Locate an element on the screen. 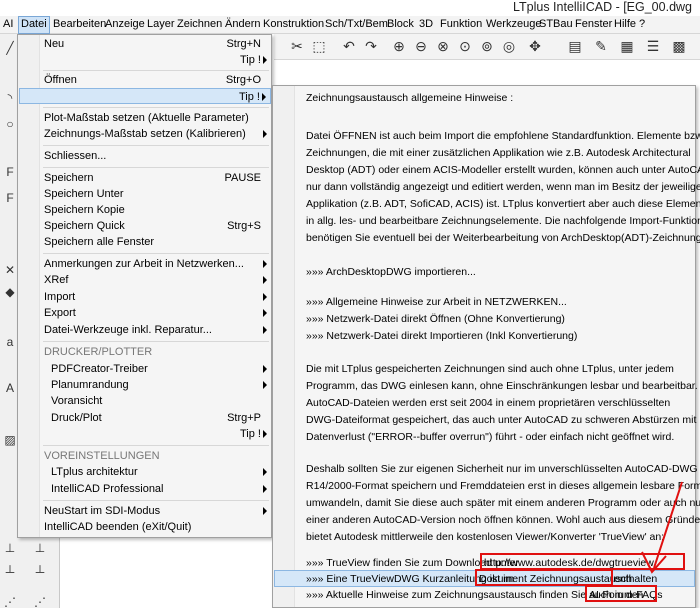 This screenshot has width=700, height=608. menu-item-planumrandung: Planumrandung is located at coordinates (145, 385).